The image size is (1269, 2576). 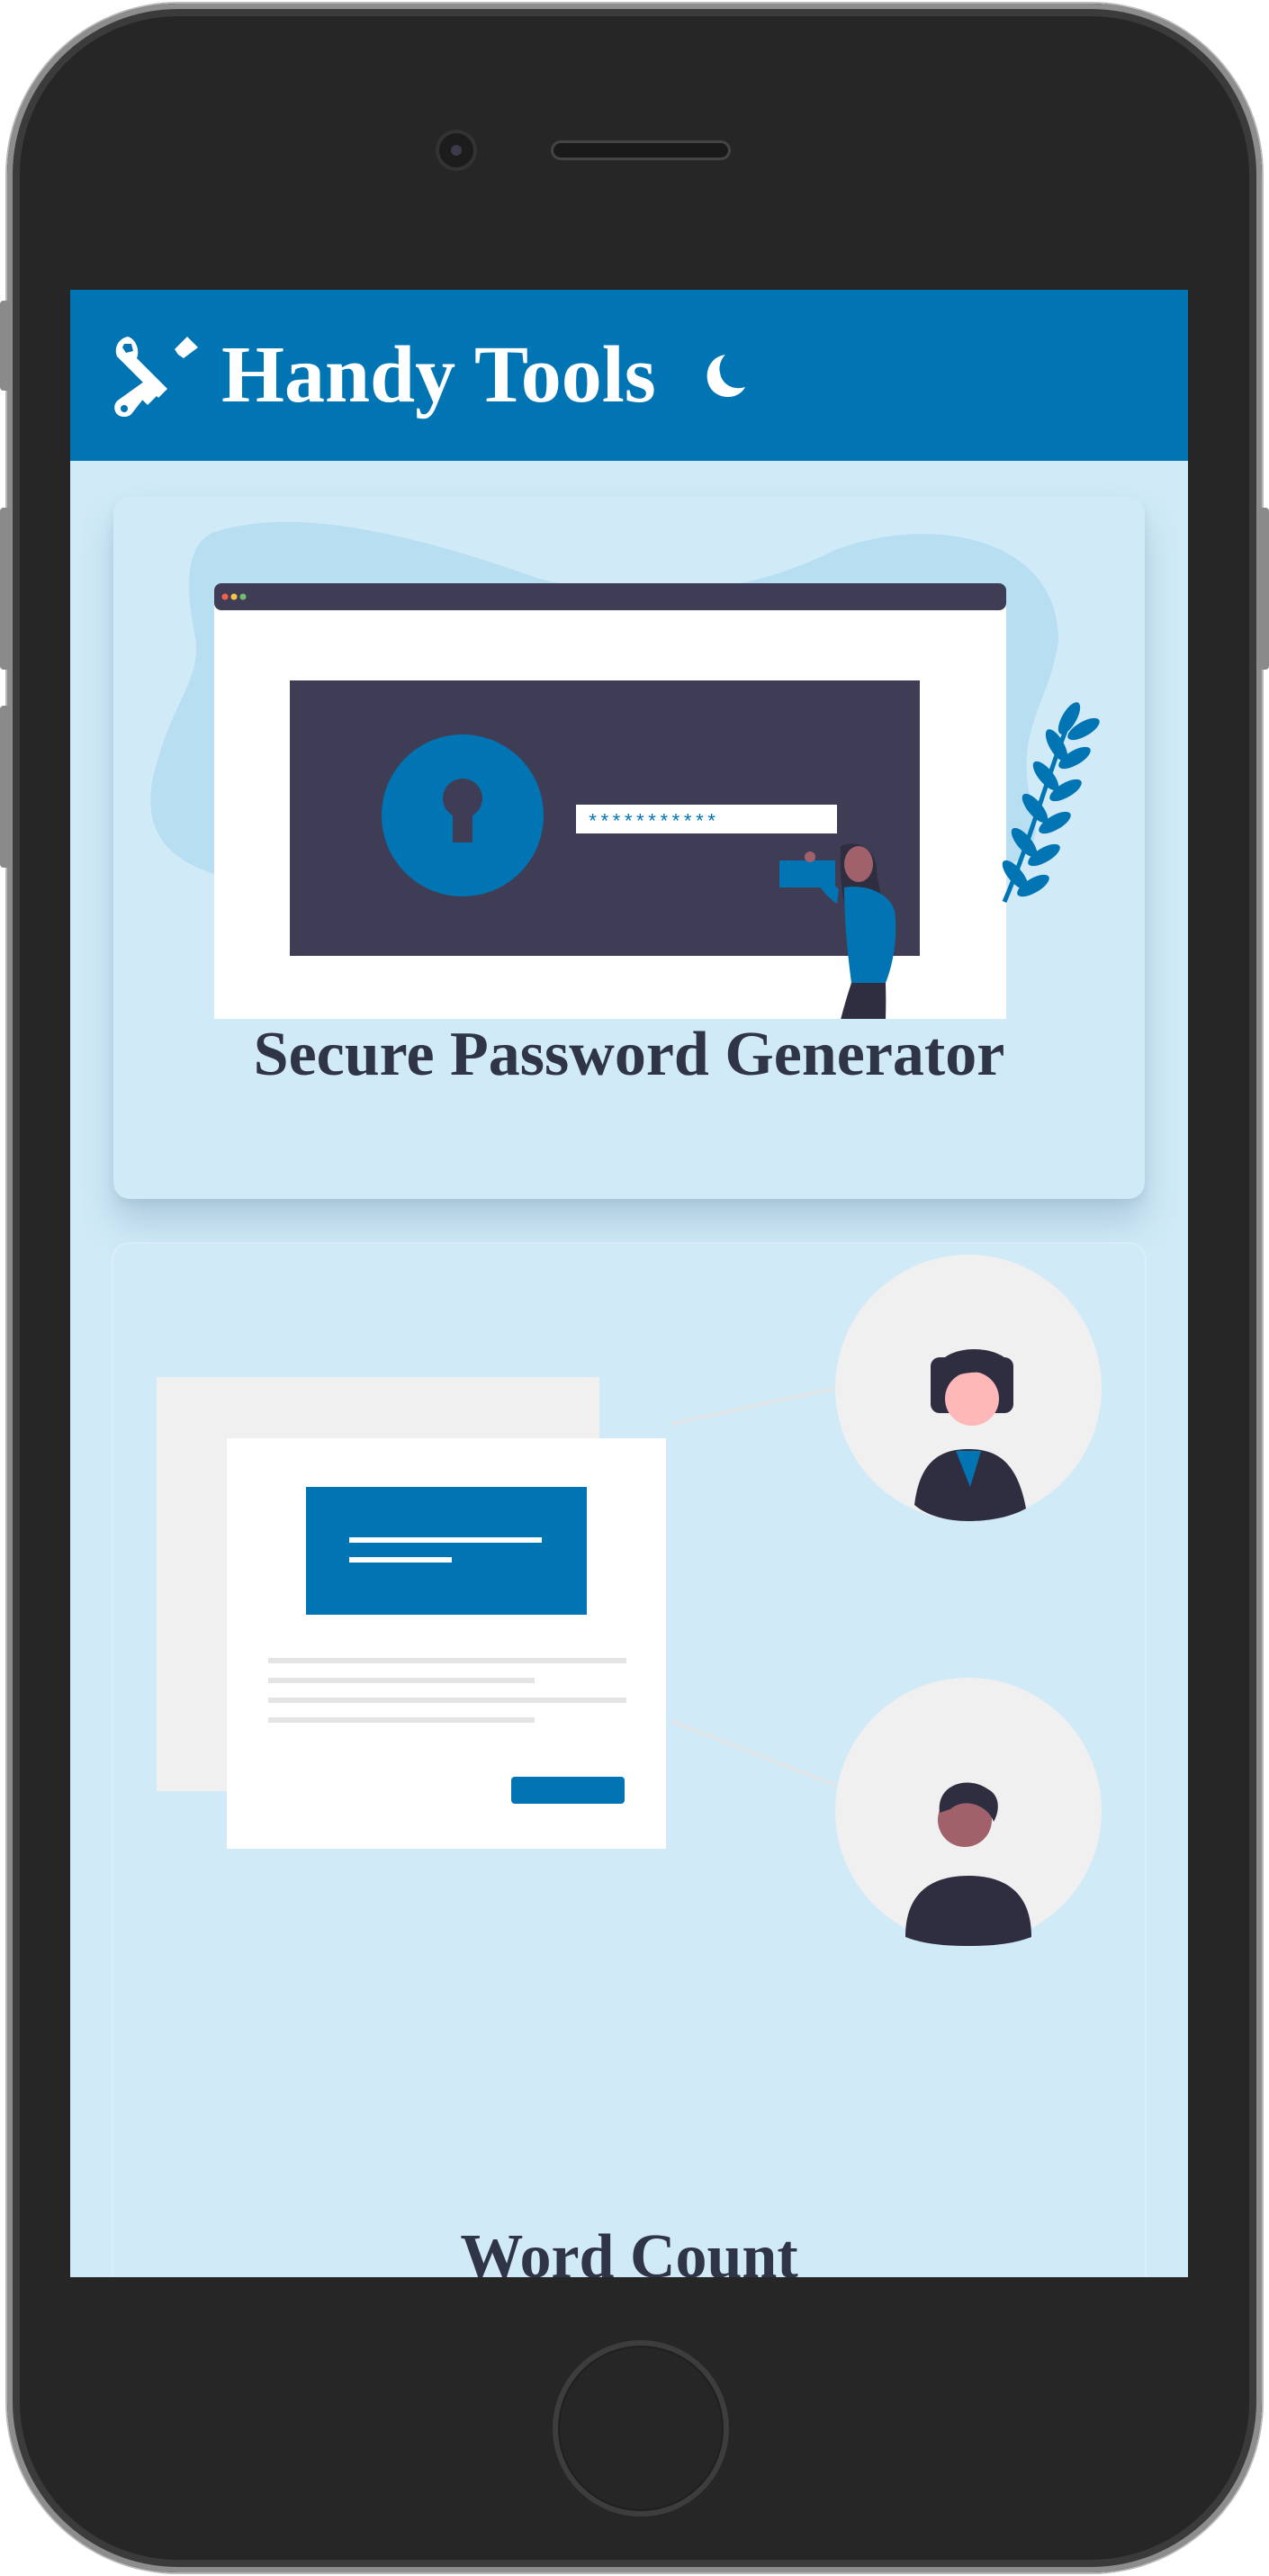 I want to click on volume-up-button, so click(x=6, y=589).